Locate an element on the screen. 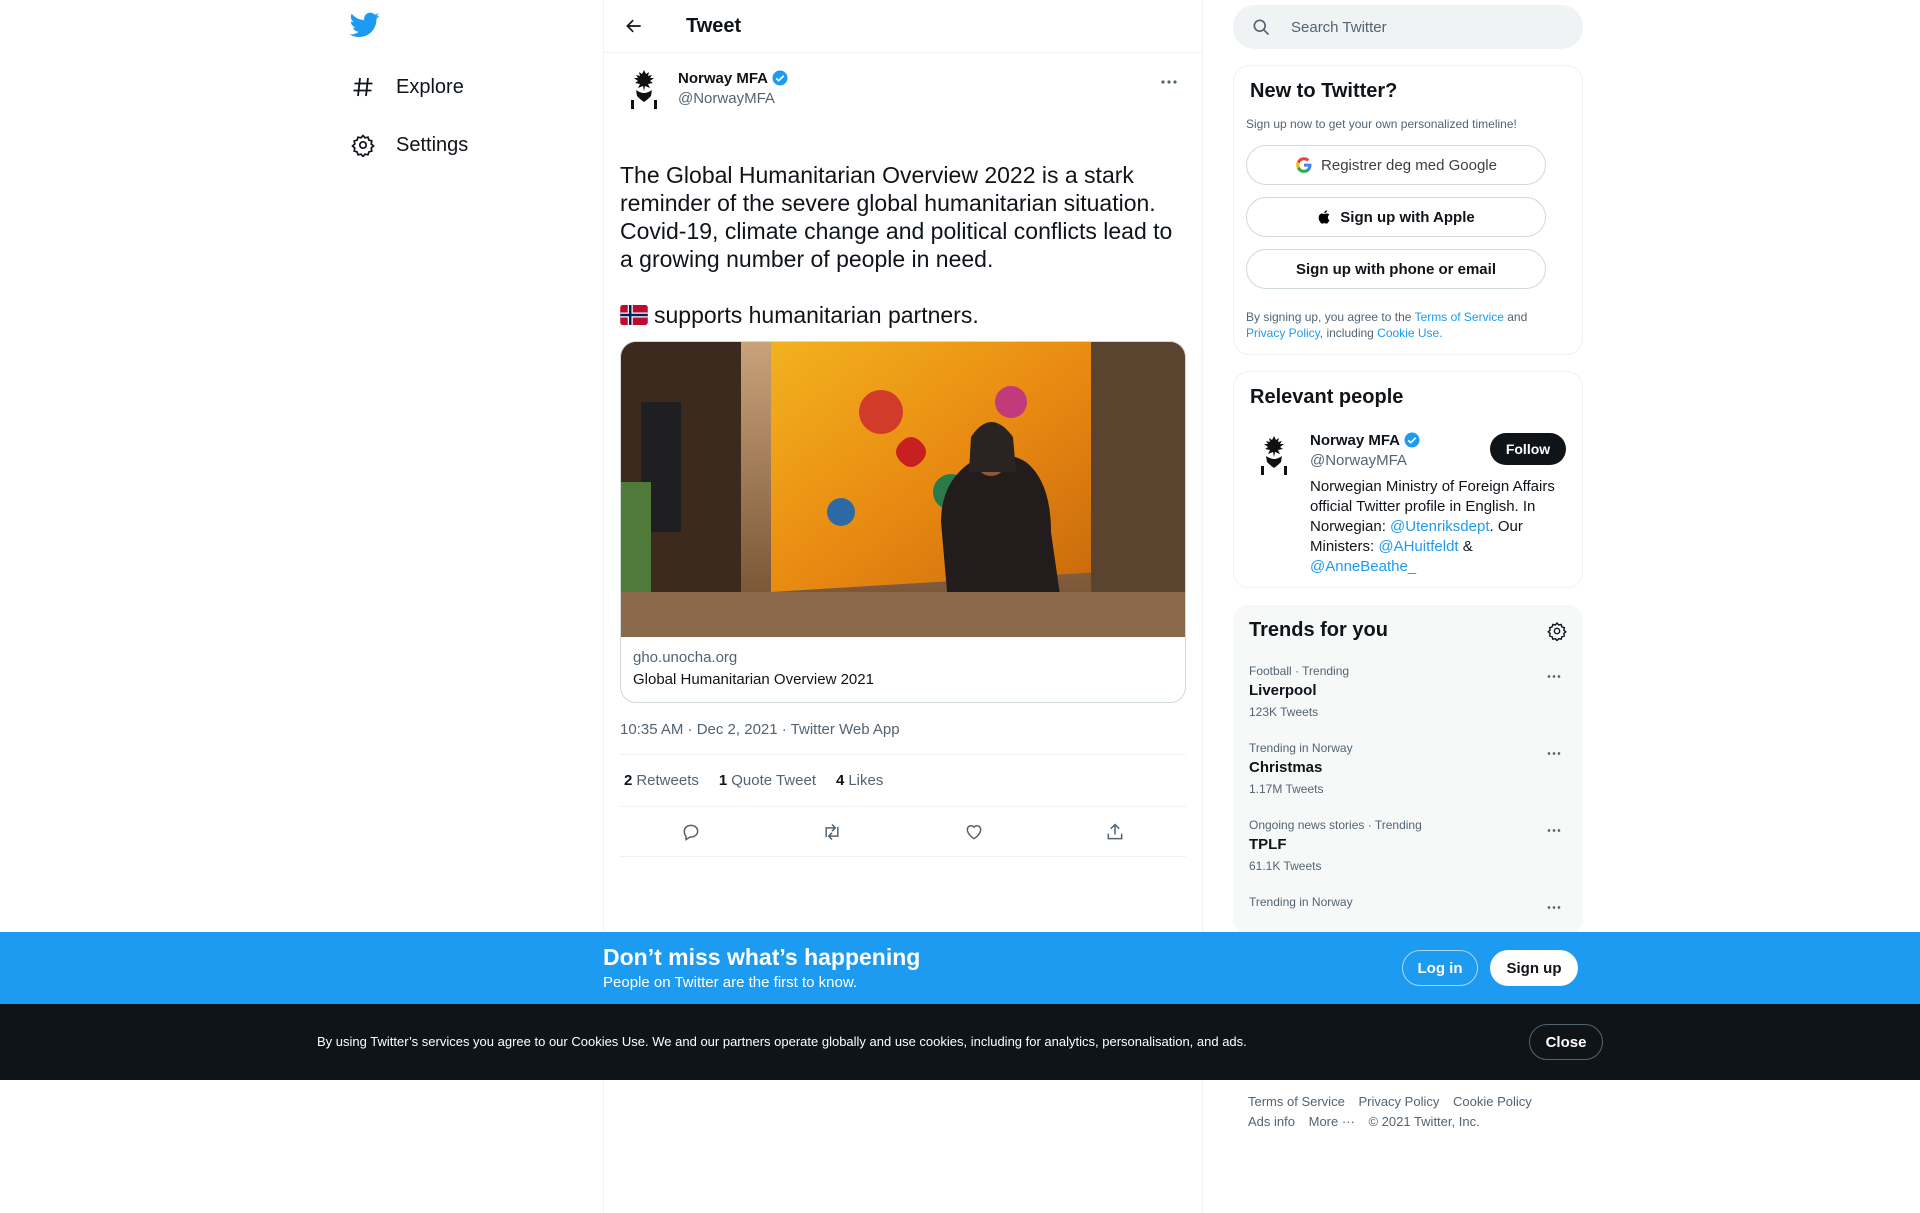 Image resolution: width=1920 pixels, height=1213 pixels. nav-item-explore: Explore is located at coordinates (407, 87).